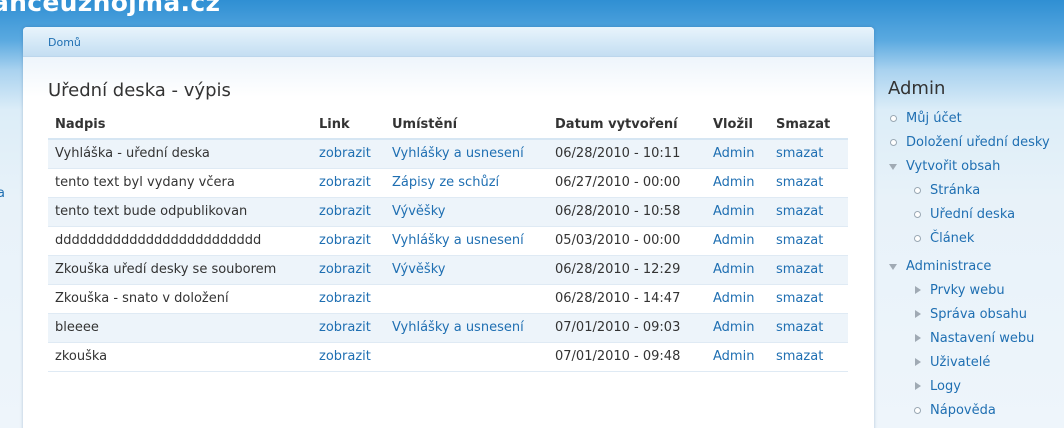  I want to click on sidebar-item-label: Uživatelé, so click(960, 362).